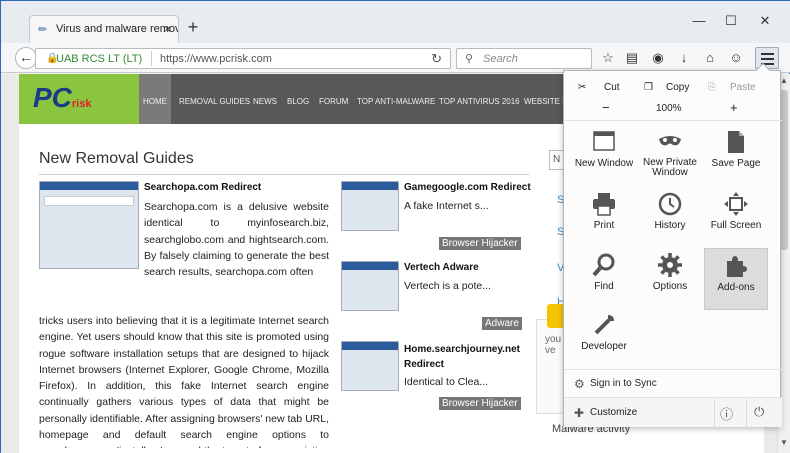 This screenshot has width=790, height=453. What do you see at coordinates (736, 279) in the screenshot?
I see `add-ons-button: Add-ons` at bounding box center [736, 279].